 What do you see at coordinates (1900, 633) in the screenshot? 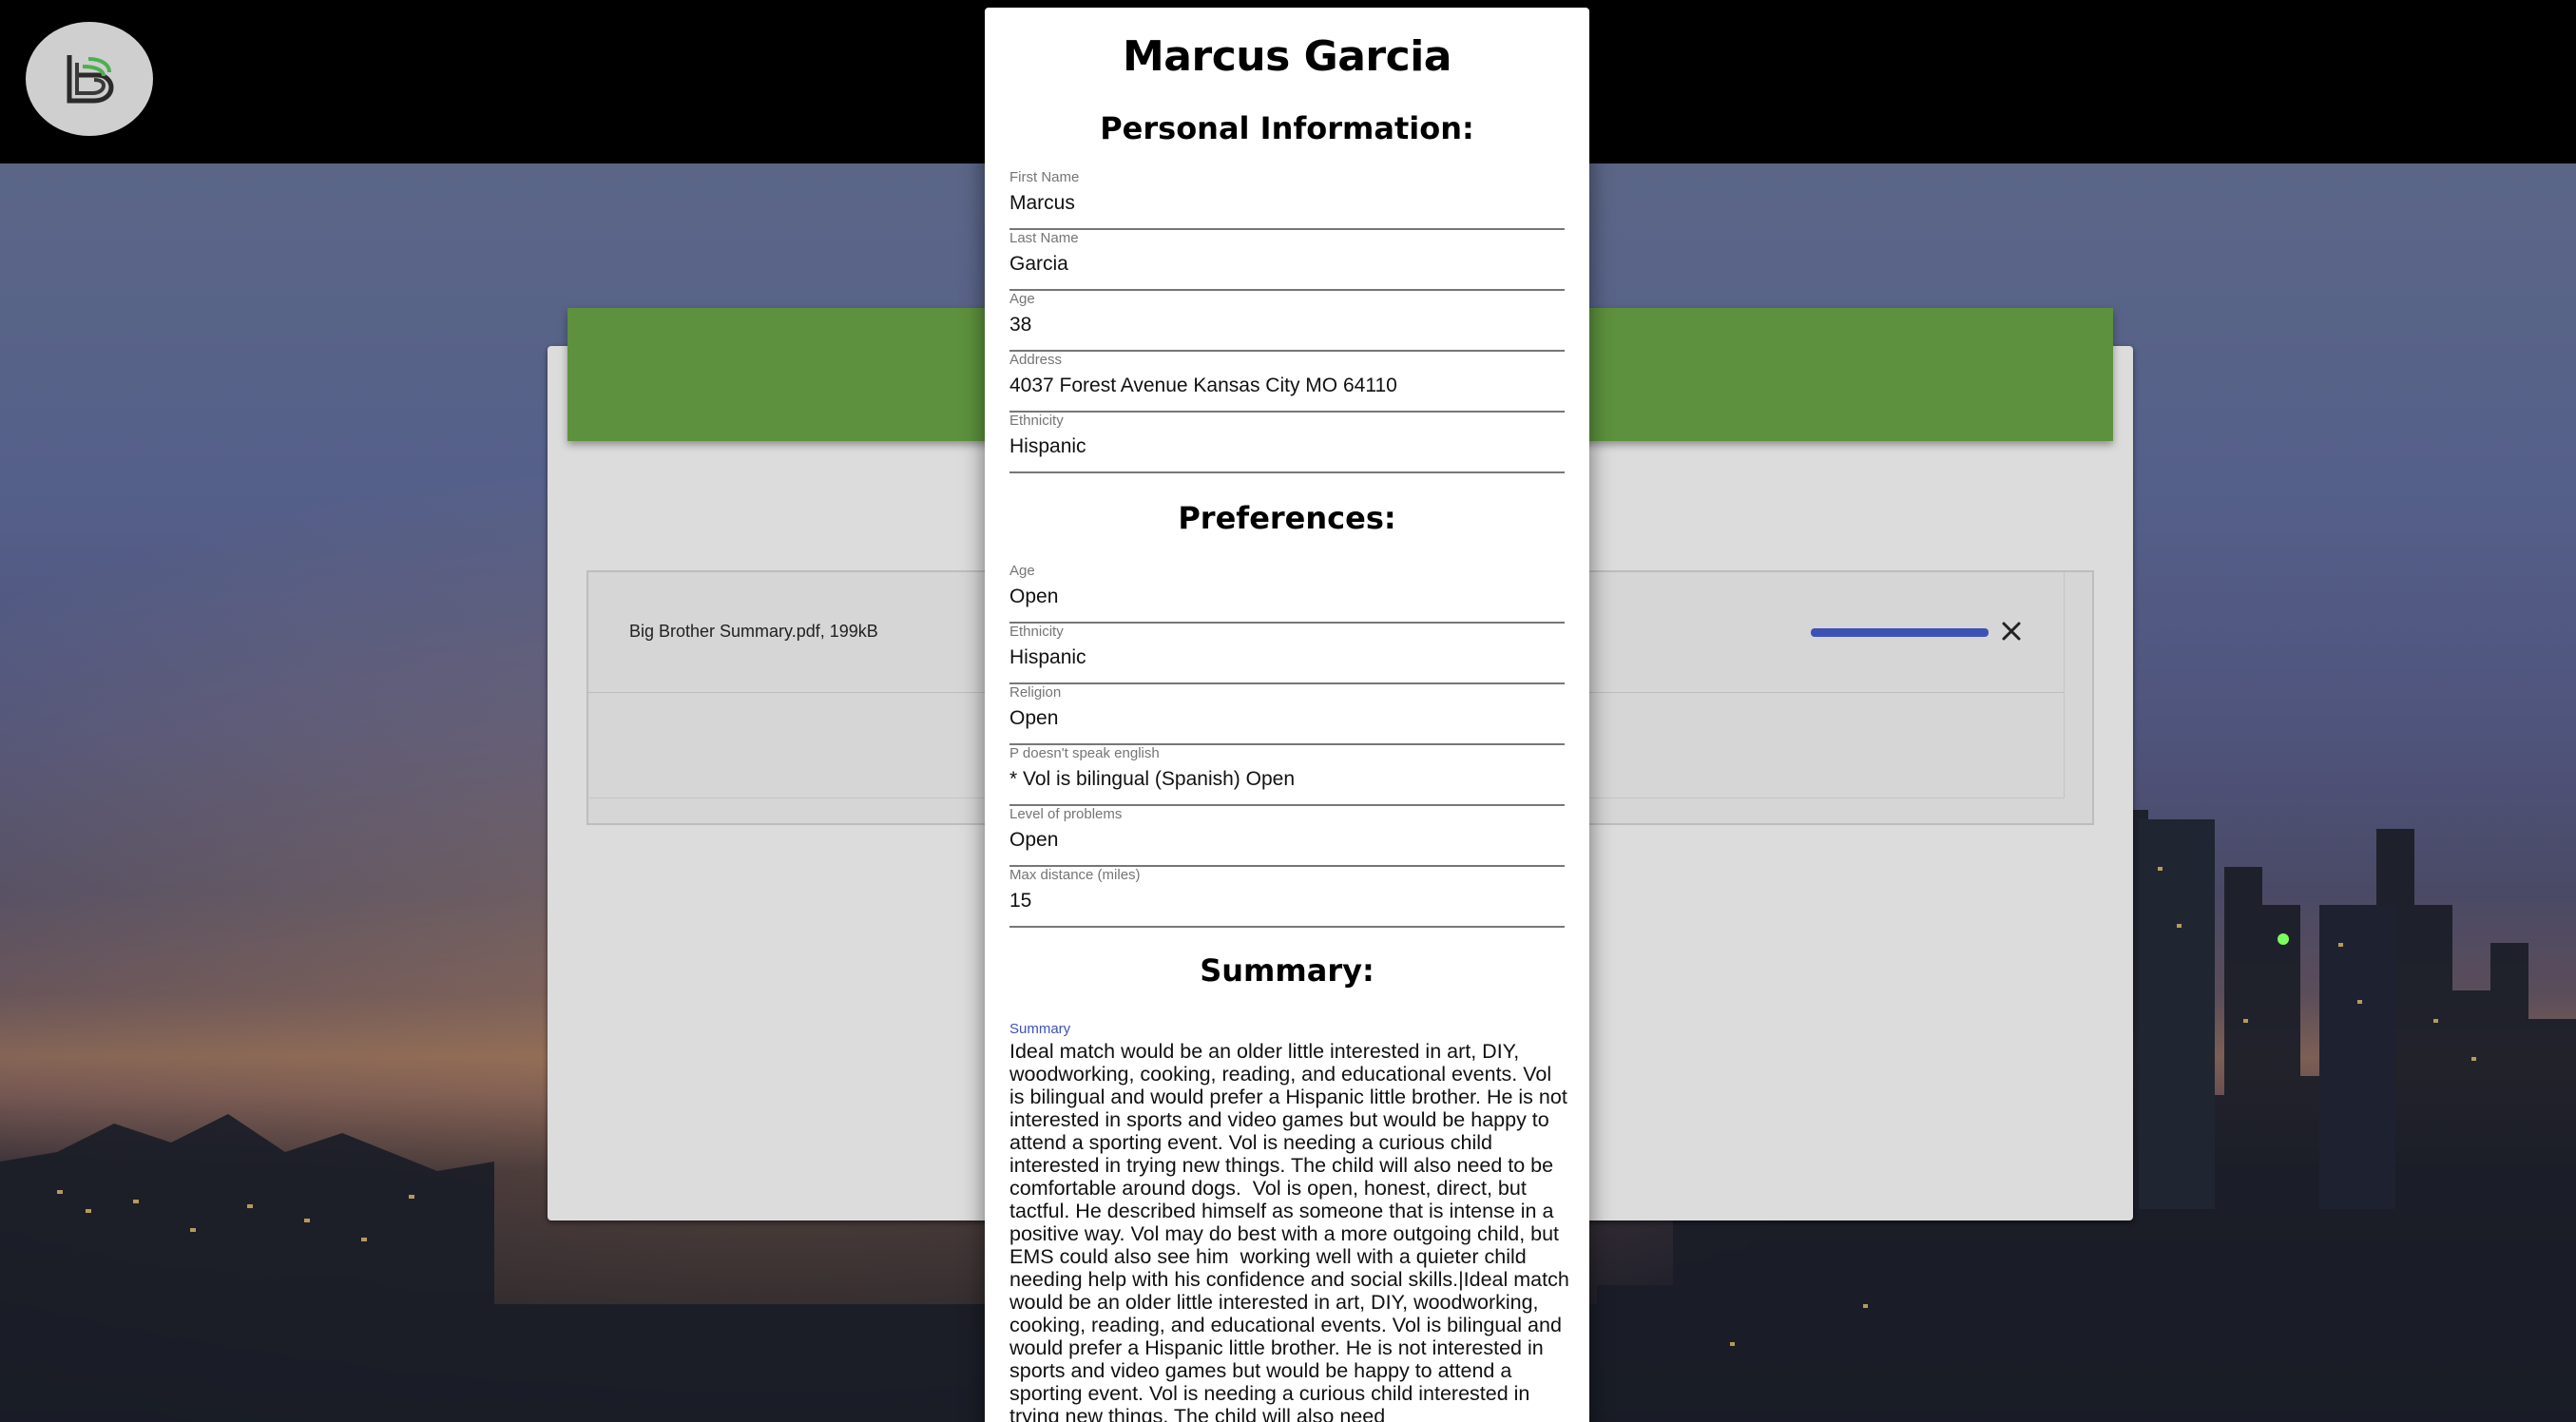
I see `upload-progress-bar` at bounding box center [1900, 633].